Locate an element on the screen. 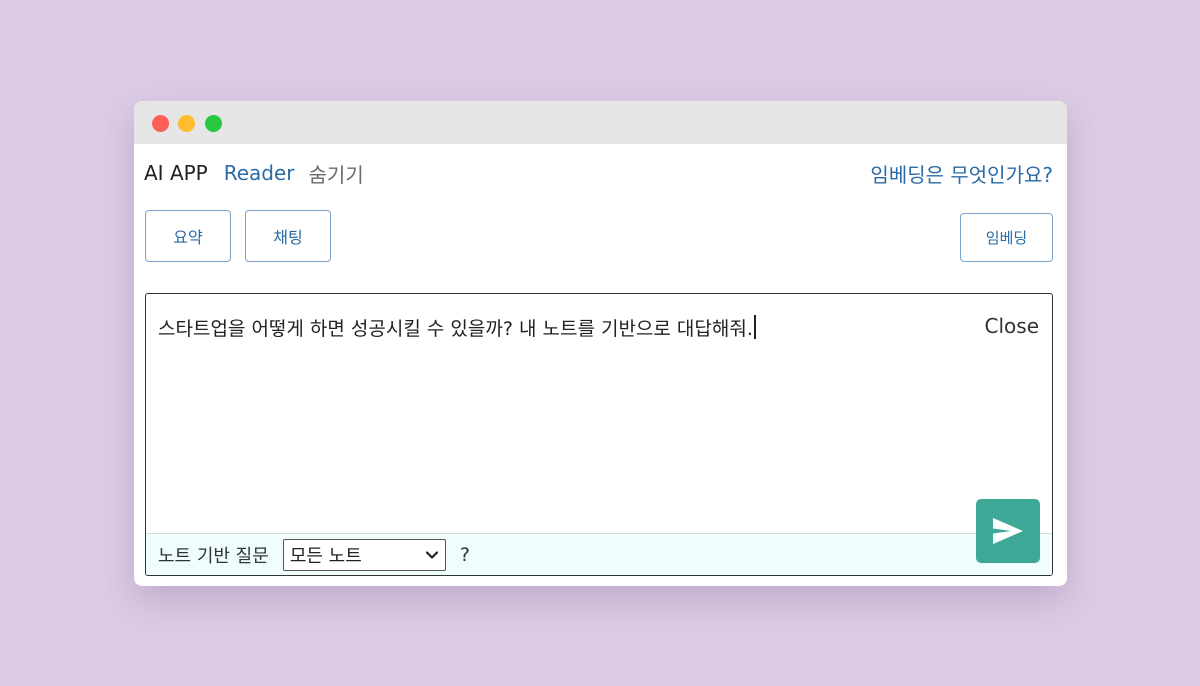 Image resolution: width=1200 pixels, height=686 pixels. app-brand: AI APP is located at coordinates (176, 173).